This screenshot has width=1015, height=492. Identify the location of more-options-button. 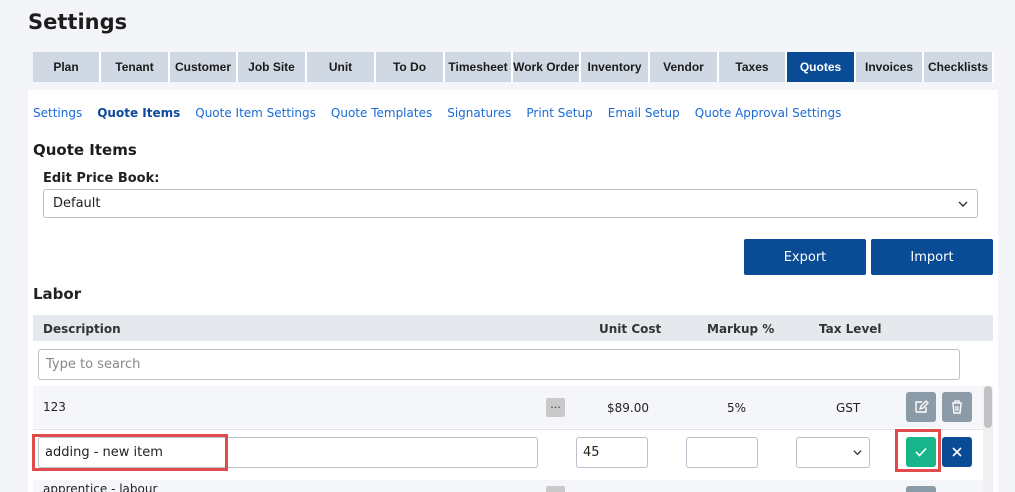
(555, 489).